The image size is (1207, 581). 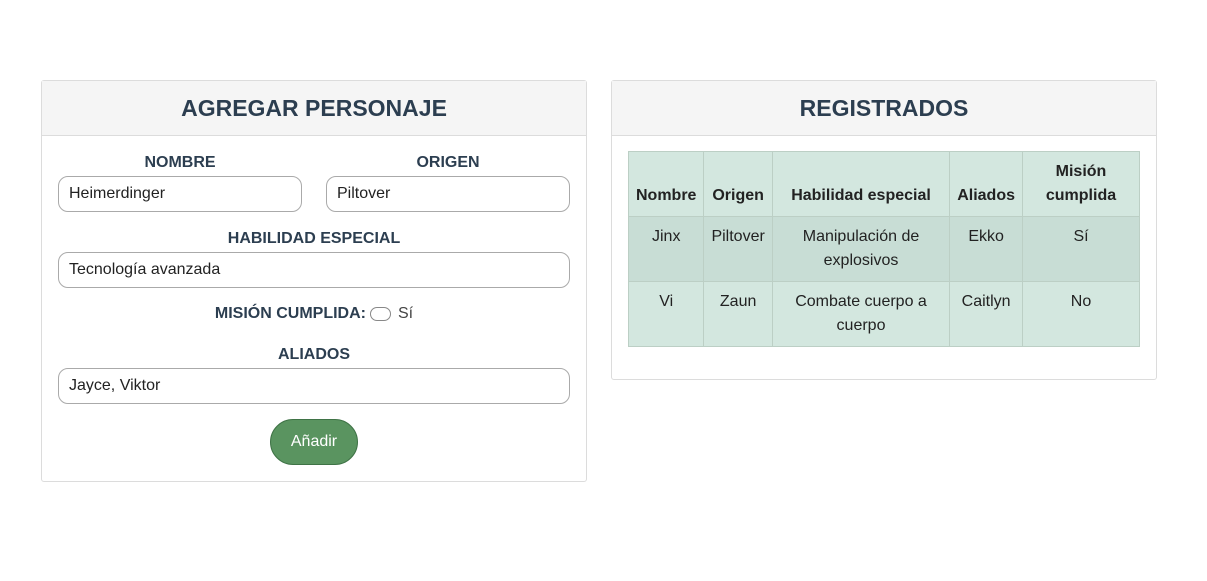 What do you see at coordinates (738, 249) in the screenshot?
I see `cell-origen: Piltover` at bounding box center [738, 249].